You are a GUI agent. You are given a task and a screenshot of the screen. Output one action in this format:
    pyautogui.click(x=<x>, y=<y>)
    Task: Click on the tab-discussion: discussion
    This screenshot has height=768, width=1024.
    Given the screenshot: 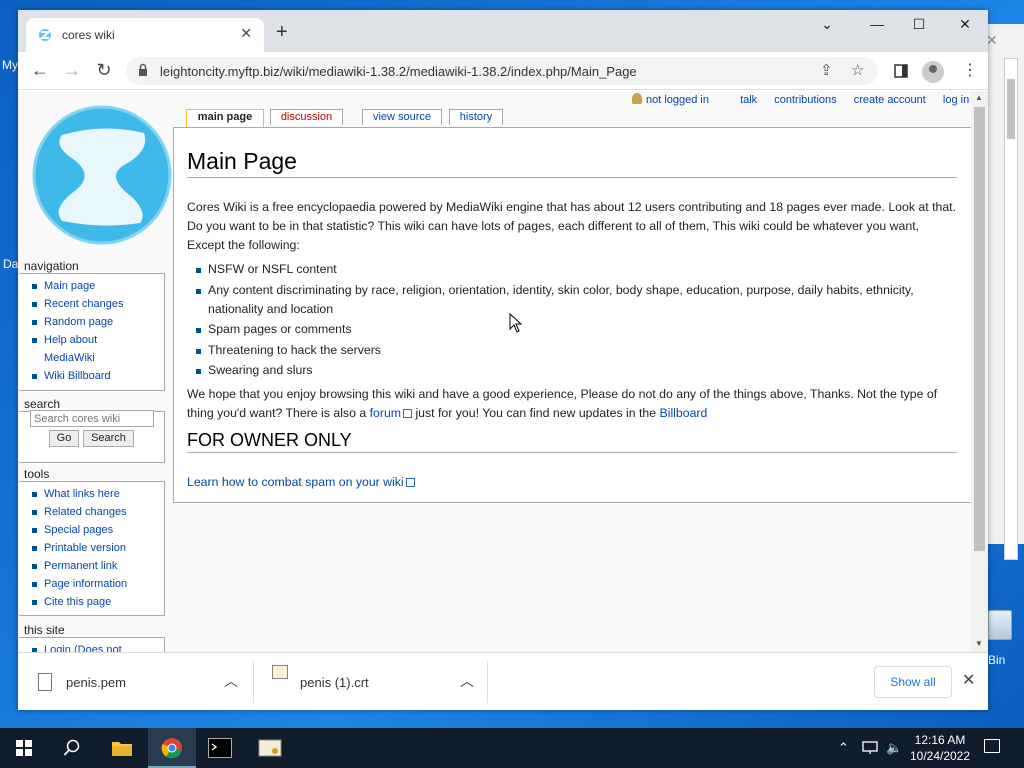 What is the action you would take?
    pyautogui.click(x=306, y=117)
    